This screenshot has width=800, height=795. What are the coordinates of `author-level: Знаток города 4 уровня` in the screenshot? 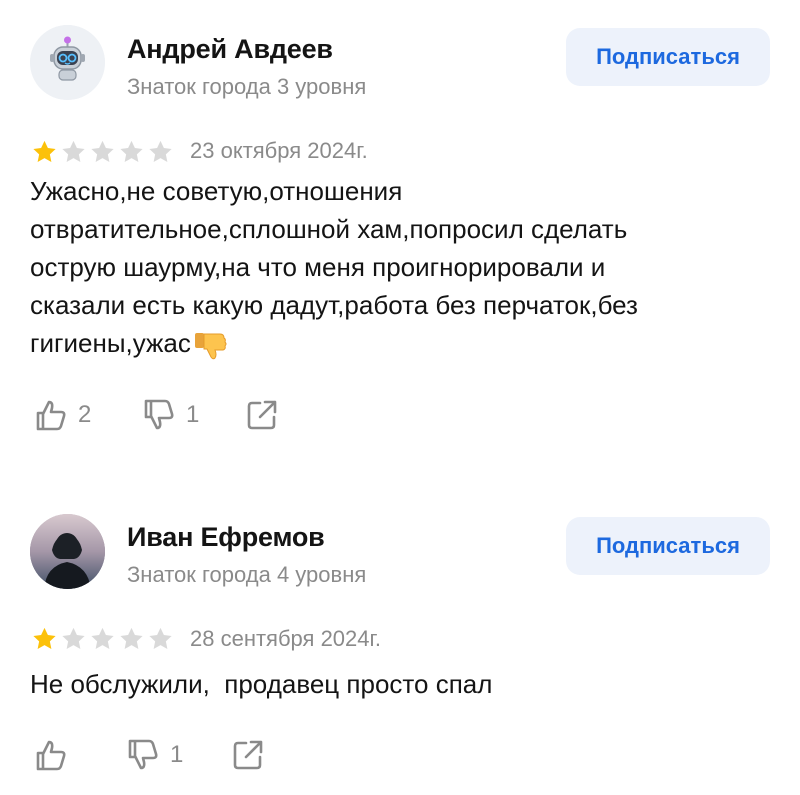 It's located at (247, 574).